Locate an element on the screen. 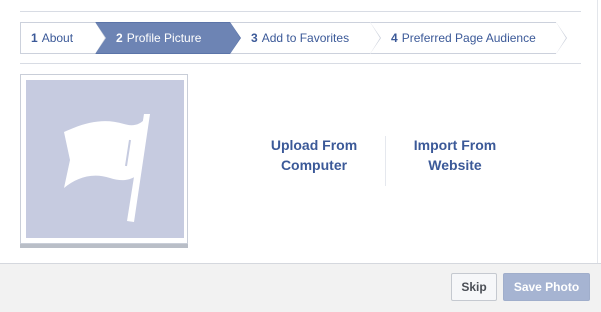 Image resolution: width=601 pixels, height=312 pixels. upload-from-computer-link: Upload From Computer is located at coordinates (314, 155).